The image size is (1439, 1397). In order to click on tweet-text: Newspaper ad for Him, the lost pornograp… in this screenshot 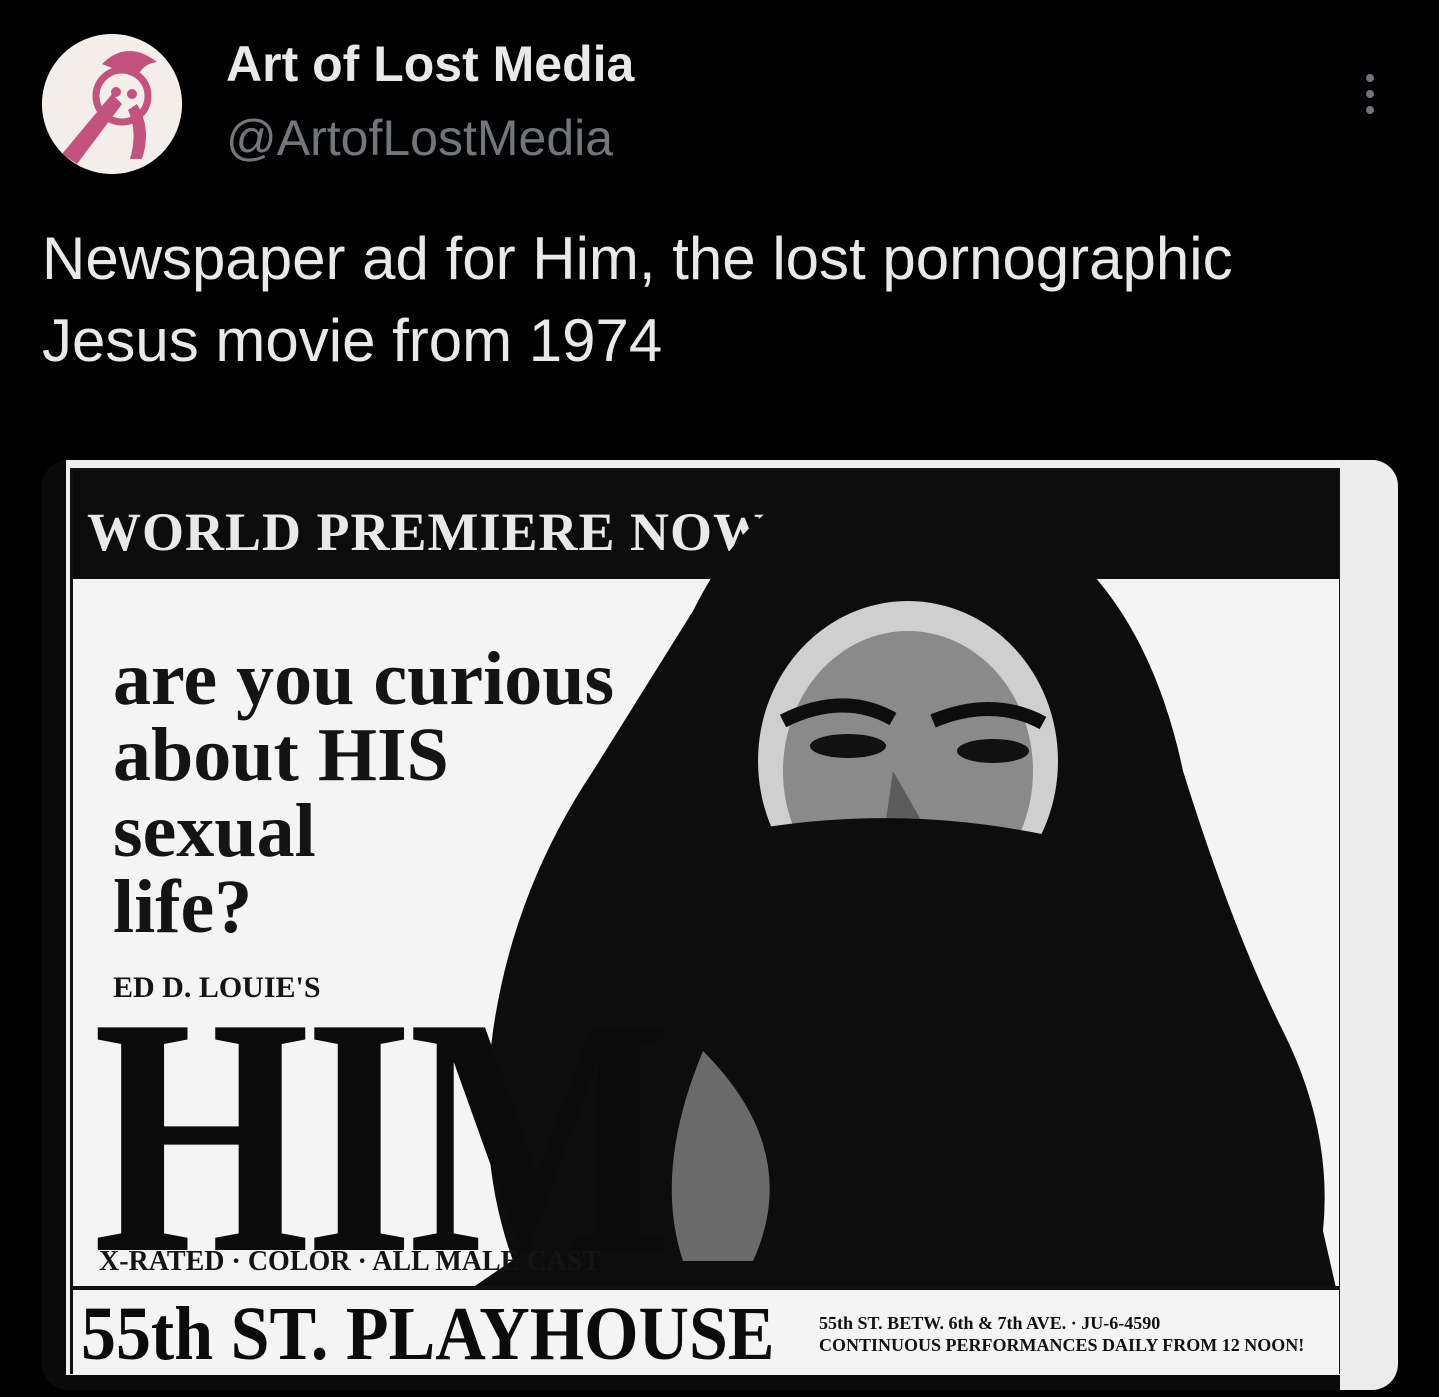, I will do `click(637, 299)`.